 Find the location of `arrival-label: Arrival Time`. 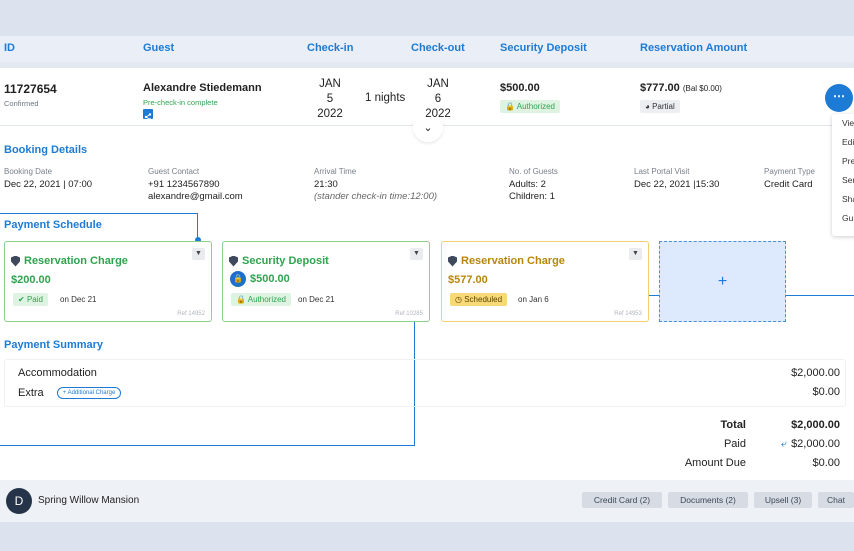

arrival-label: Arrival Time is located at coordinates (335, 171).